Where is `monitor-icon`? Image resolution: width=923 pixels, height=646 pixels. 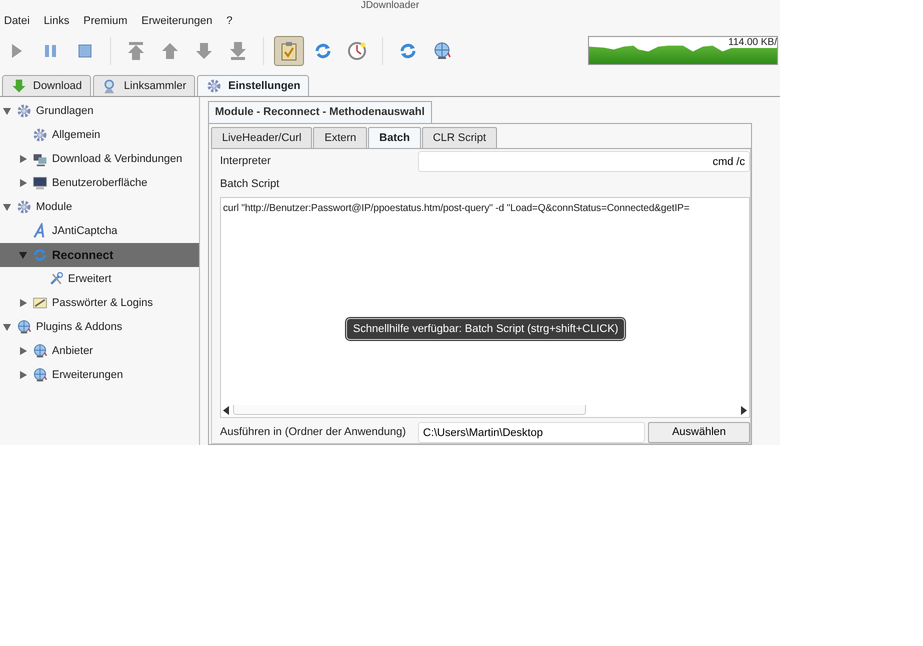
monitor-icon is located at coordinates (40, 183).